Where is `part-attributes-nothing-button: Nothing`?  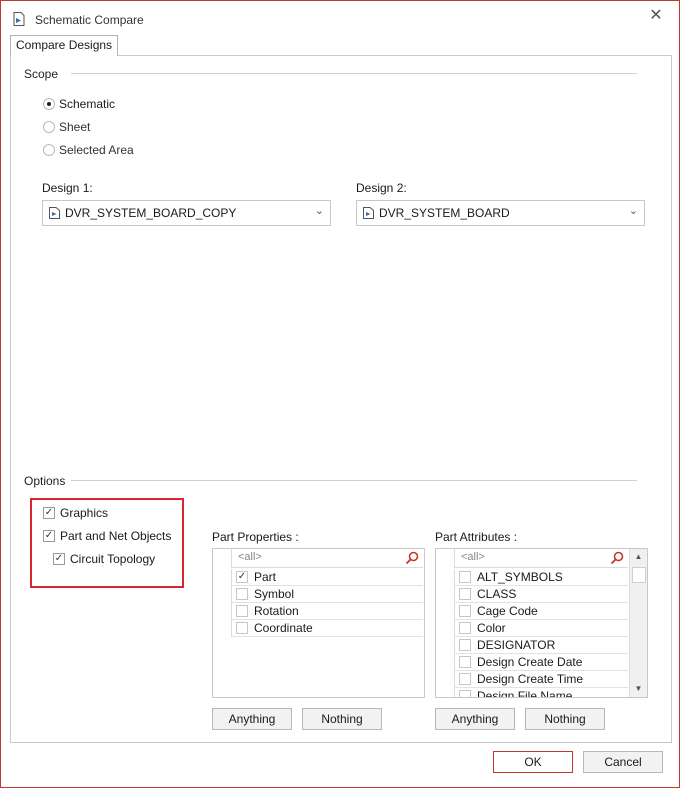 part-attributes-nothing-button: Nothing is located at coordinates (565, 719).